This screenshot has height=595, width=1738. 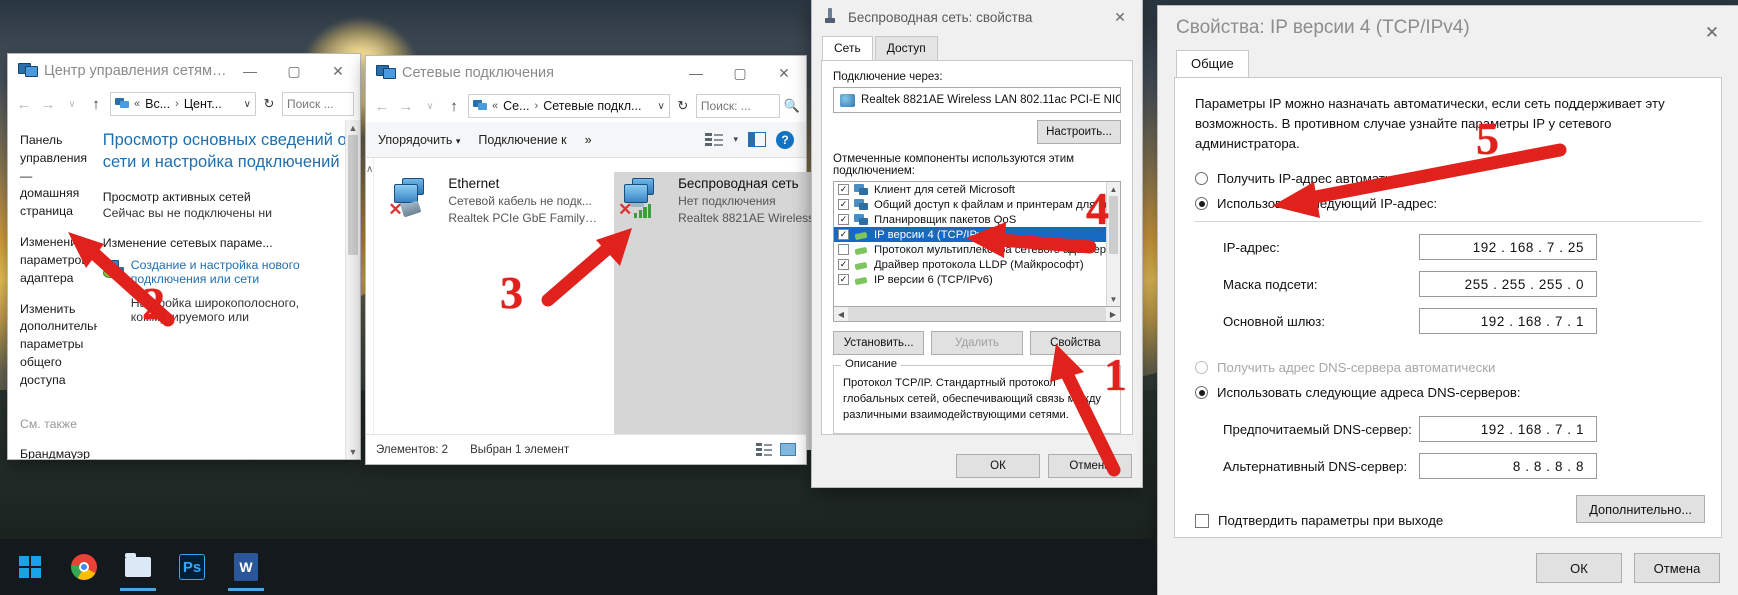 I want to click on window4-titlebar: Свойства: IP версии 4 (TCP/IPv4) ✕, so click(x=1448, y=28).